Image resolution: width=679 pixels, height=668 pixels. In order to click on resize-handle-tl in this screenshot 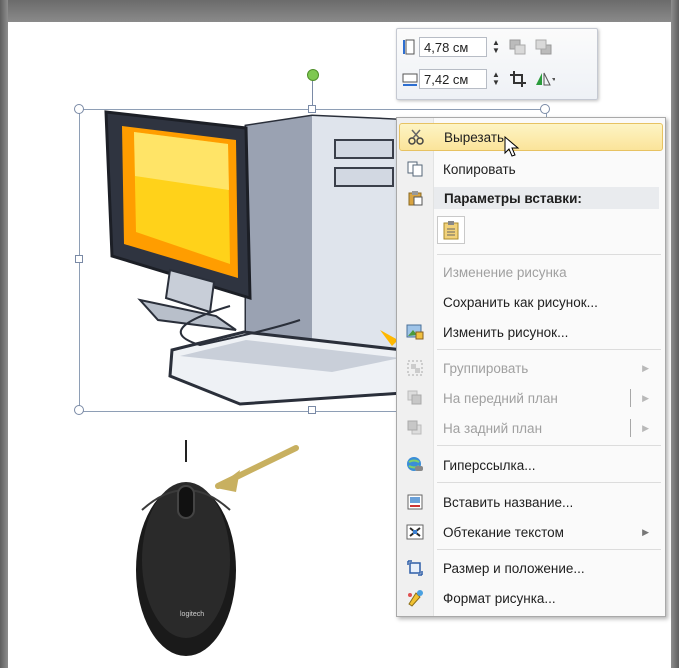, I will do `click(79, 109)`.